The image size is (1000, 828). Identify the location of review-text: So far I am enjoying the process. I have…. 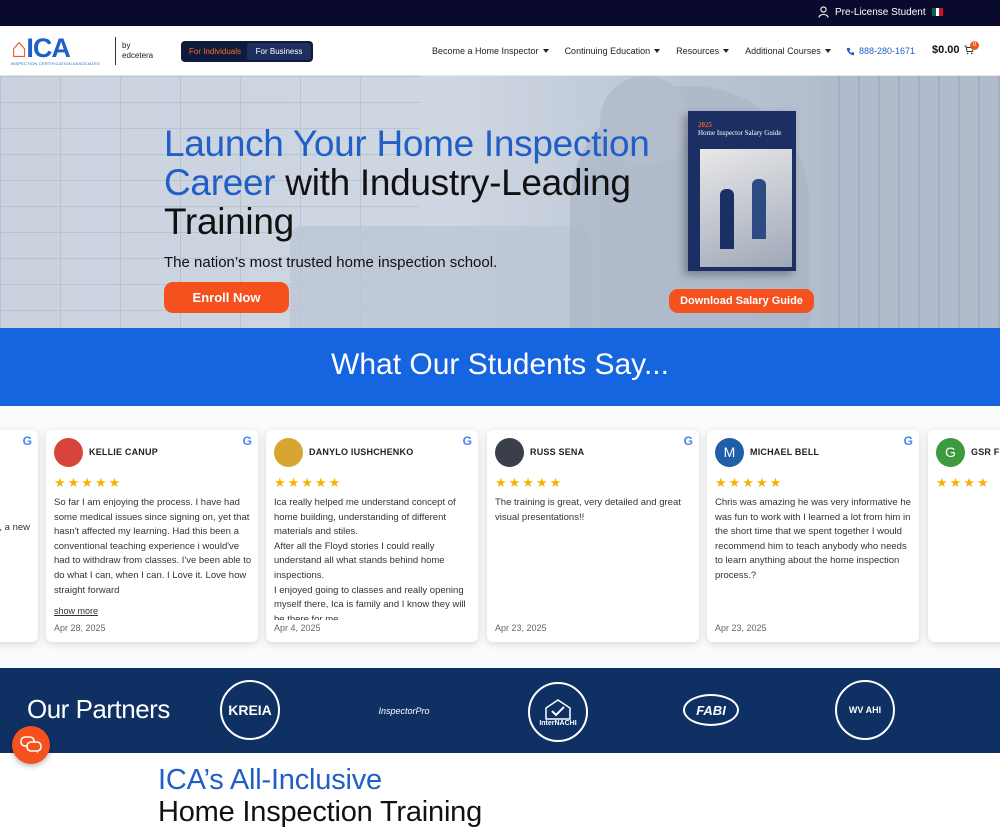
(153, 546).